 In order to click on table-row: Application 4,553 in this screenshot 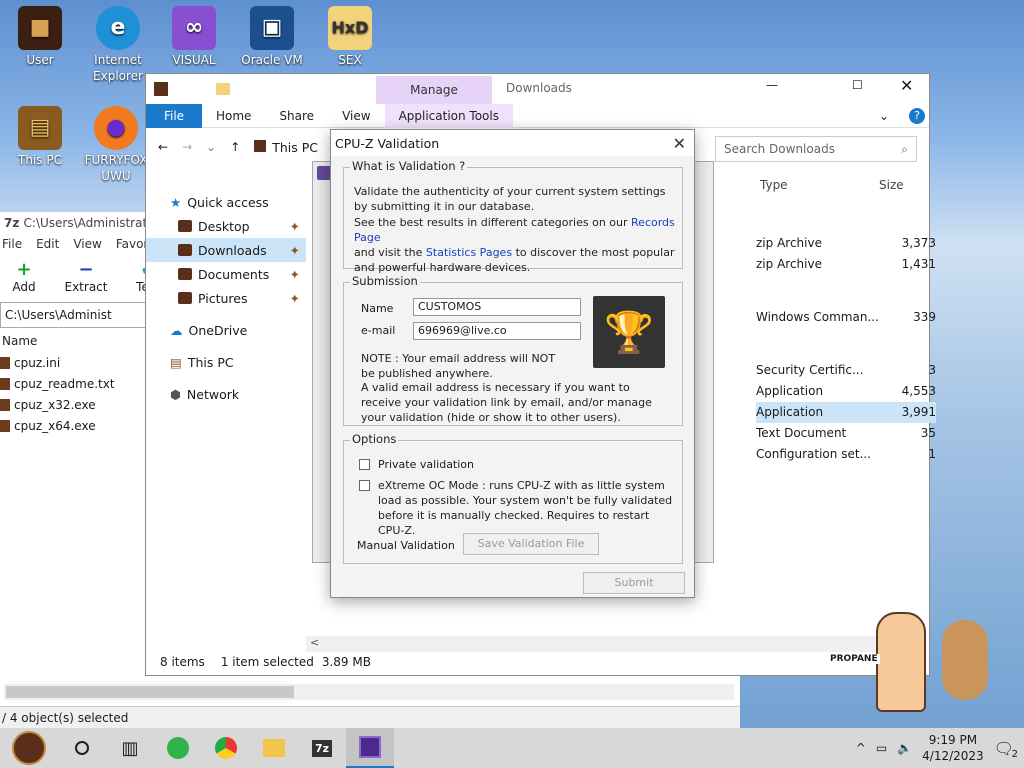, I will do `click(846, 391)`.